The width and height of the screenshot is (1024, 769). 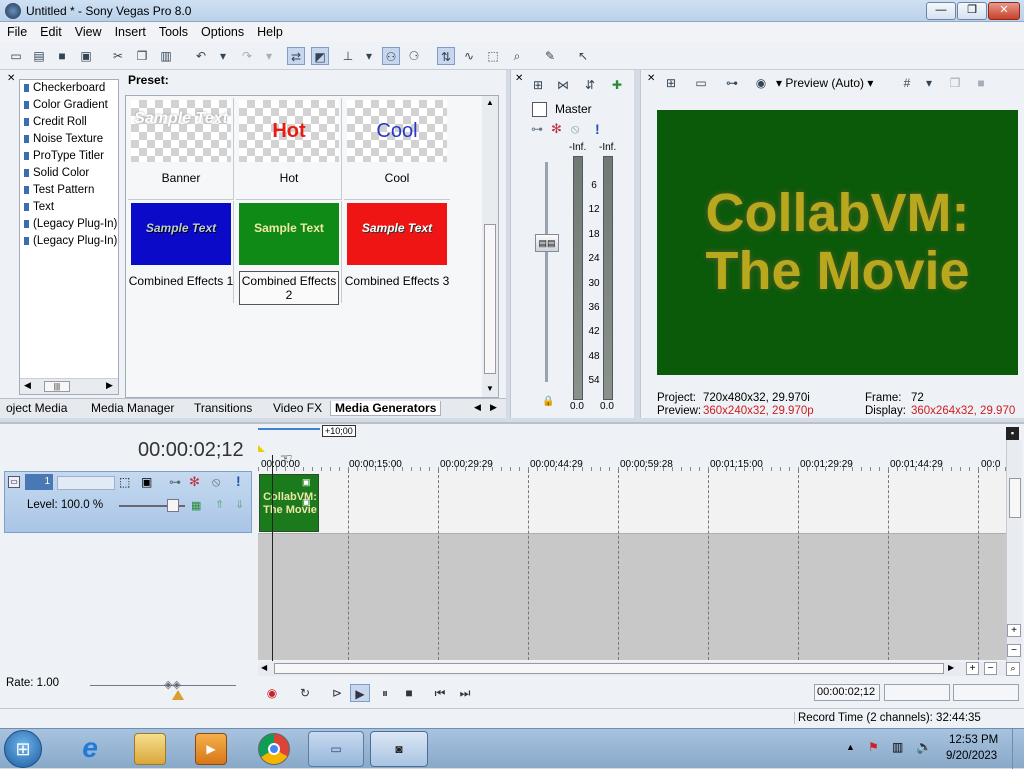 I want to click on media-player-icon: ▶, so click(x=211, y=749).